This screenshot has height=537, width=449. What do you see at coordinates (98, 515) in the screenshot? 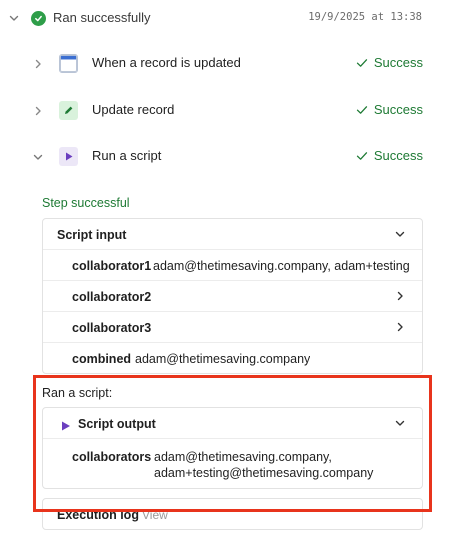
I see `execution-log-title: Execution log` at bounding box center [98, 515].